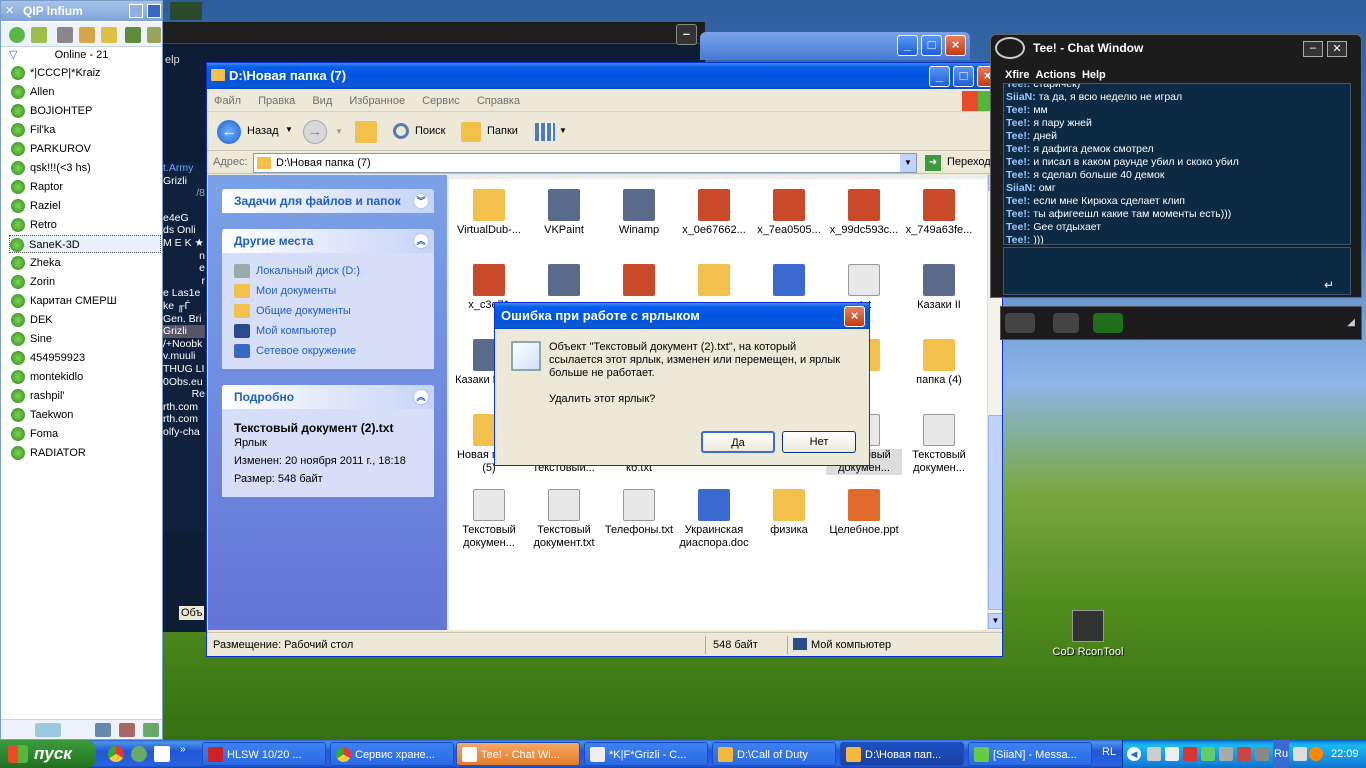  What do you see at coordinates (1337, 49) in the screenshot?
I see `chat-close-button: ✕` at bounding box center [1337, 49].